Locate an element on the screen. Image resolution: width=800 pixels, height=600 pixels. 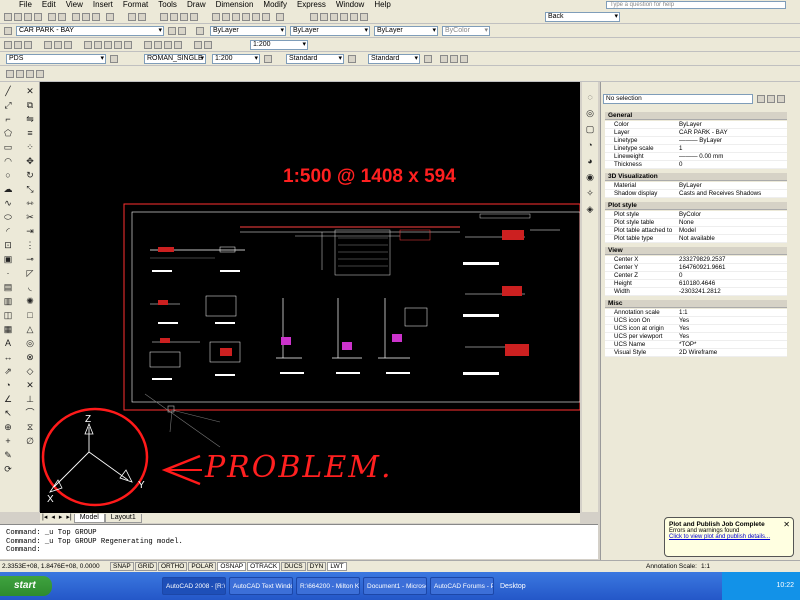
menu-edit: Edit is located at coordinates (49, 5).